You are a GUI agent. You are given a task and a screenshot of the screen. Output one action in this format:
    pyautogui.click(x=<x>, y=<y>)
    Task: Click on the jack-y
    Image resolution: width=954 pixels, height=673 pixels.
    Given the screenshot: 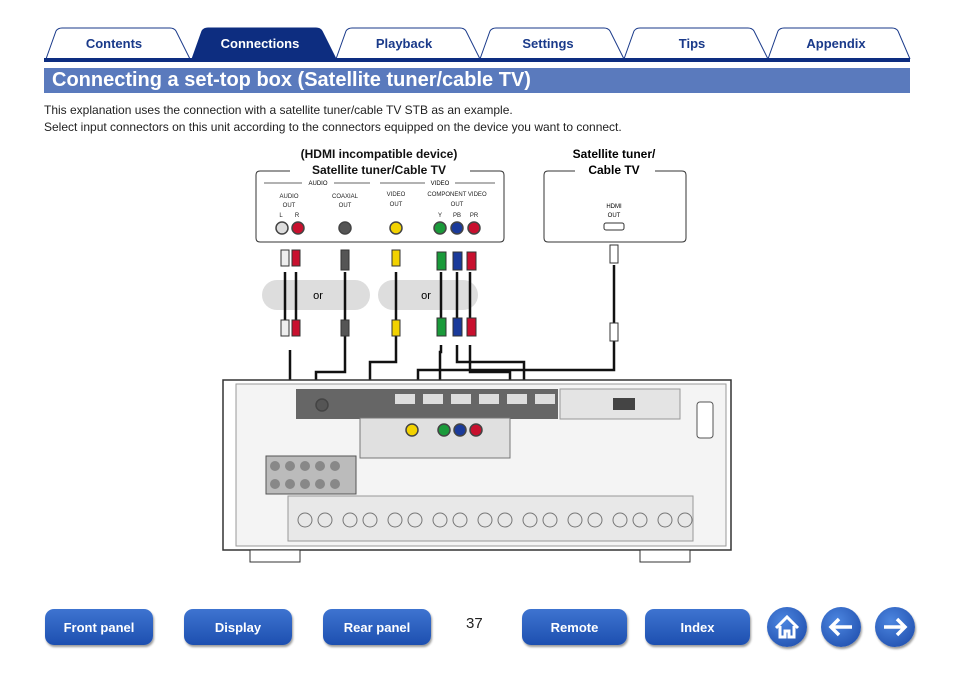 What is the action you would take?
    pyautogui.click(x=440, y=228)
    